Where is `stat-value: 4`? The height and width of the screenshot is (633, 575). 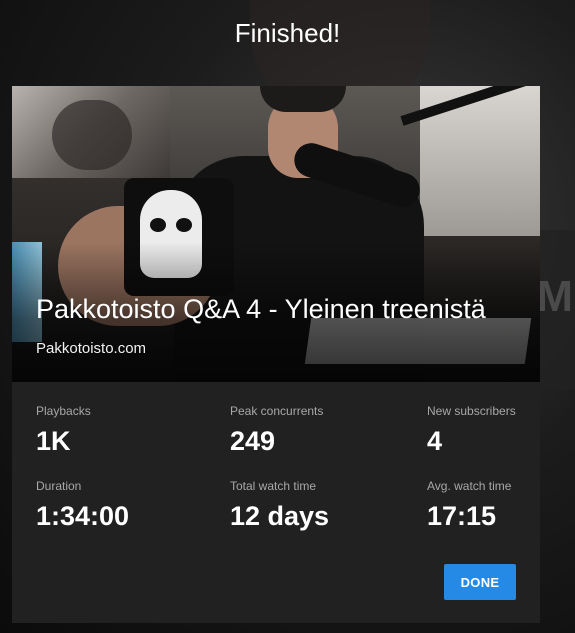
stat-value: 4 is located at coordinates (435, 441).